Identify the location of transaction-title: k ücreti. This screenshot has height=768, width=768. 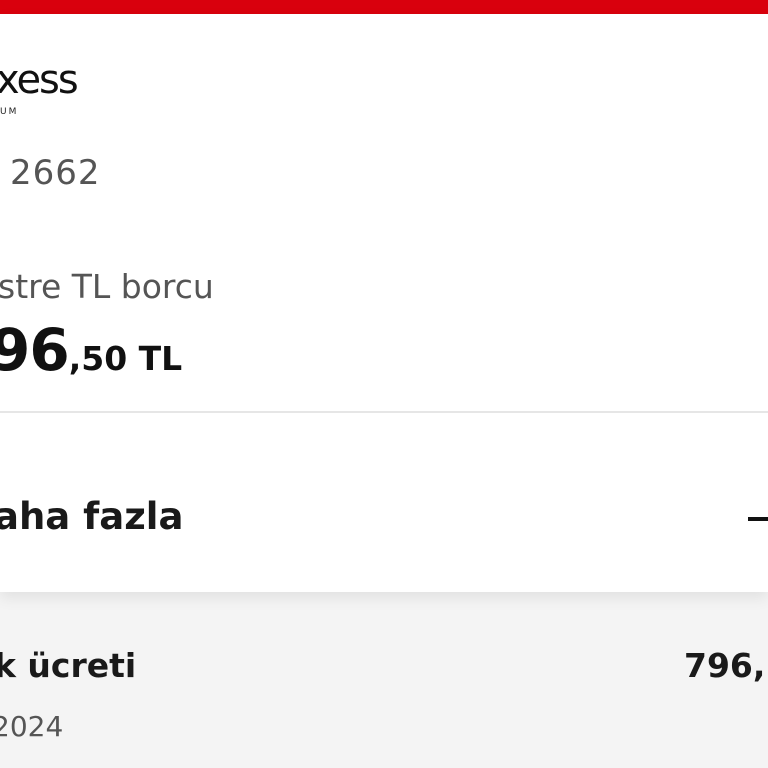
(68, 665).